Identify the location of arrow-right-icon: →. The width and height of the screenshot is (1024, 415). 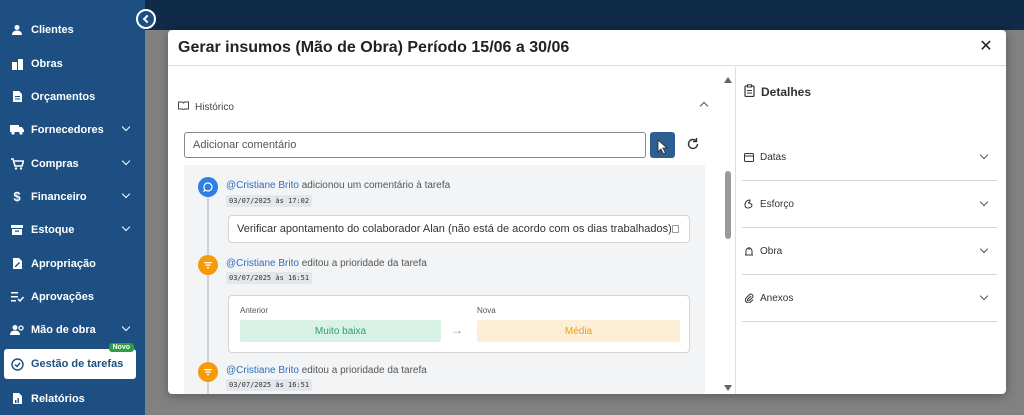
(457, 330).